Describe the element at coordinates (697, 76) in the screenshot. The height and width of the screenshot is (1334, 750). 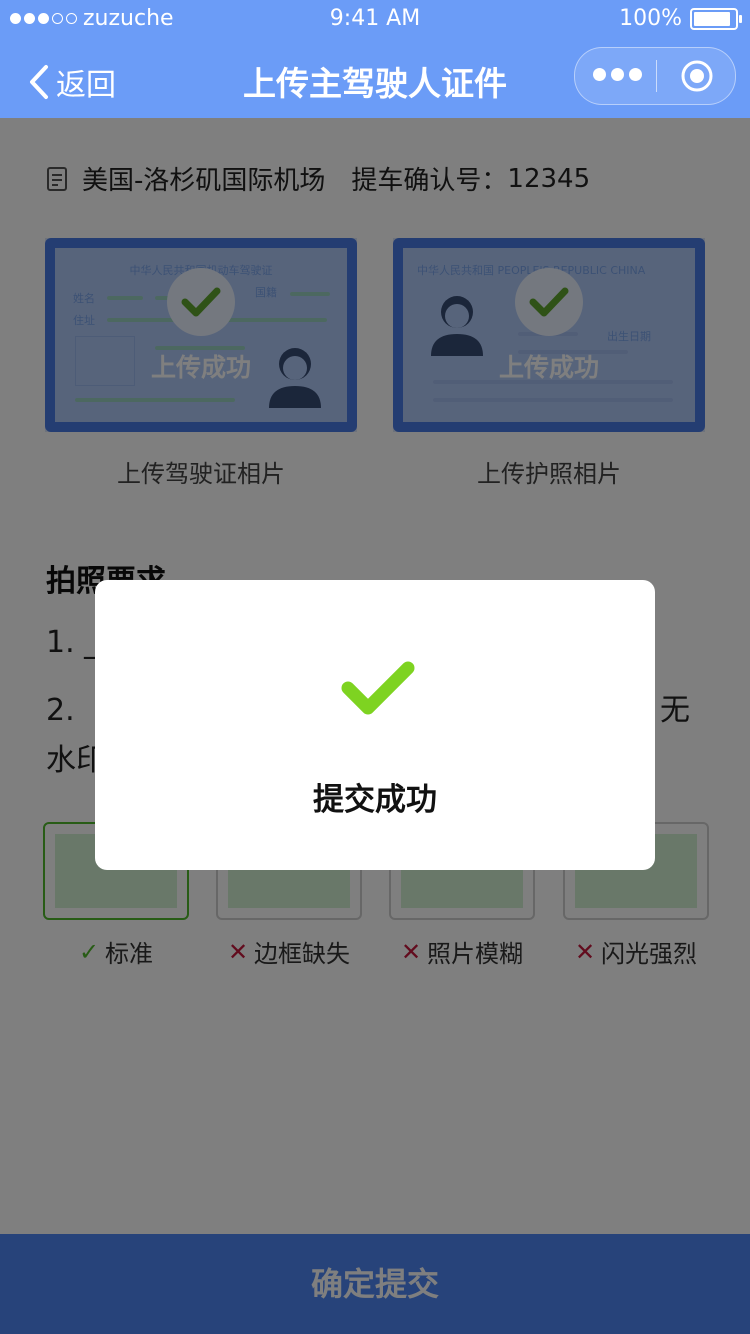
I see `target-close-icon` at that location.